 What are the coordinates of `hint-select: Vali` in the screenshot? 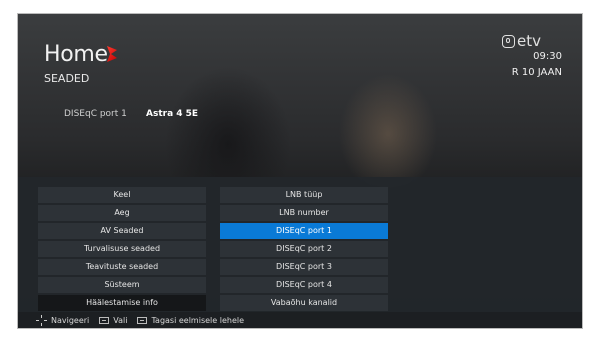 It's located at (120, 320).